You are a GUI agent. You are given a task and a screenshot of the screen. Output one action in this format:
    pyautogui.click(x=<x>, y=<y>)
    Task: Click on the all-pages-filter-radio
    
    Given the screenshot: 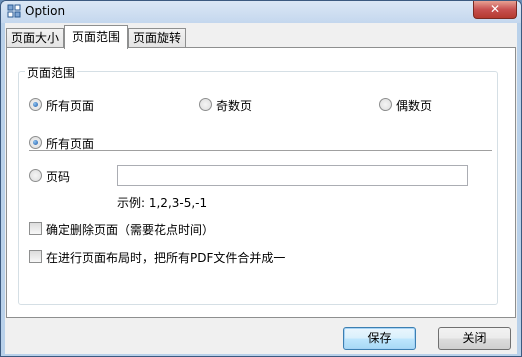 What is the action you would take?
    pyautogui.click(x=35, y=104)
    